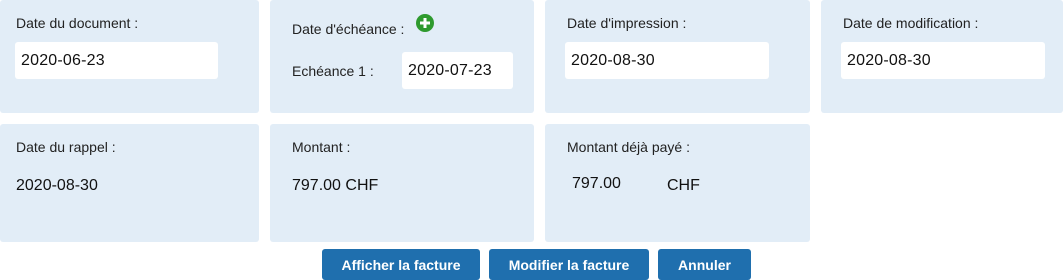 The height and width of the screenshot is (280, 1063). What do you see at coordinates (425, 23) in the screenshot?
I see `plus-circle-icon` at bounding box center [425, 23].